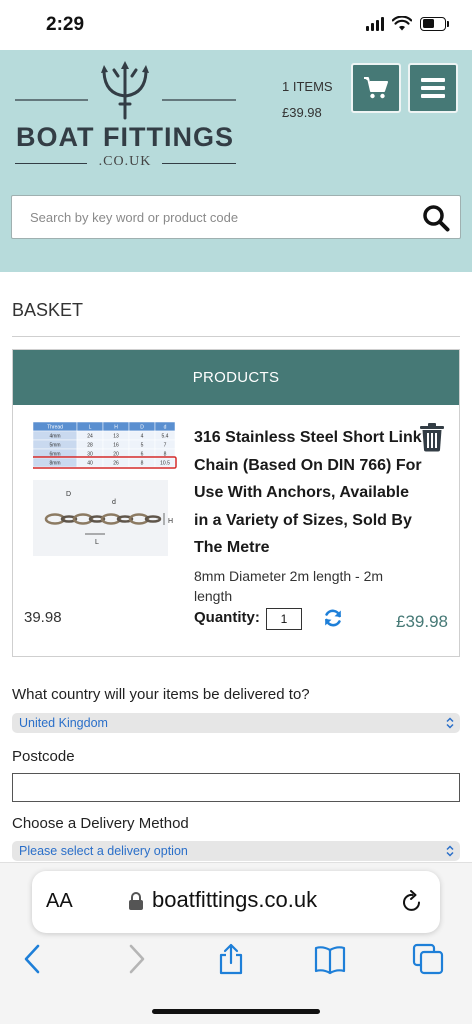 The width and height of the screenshot is (472, 1024). Describe the element at coordinates (90, 464) in the screenshot. I see `image-table-cell: 40` at that location.